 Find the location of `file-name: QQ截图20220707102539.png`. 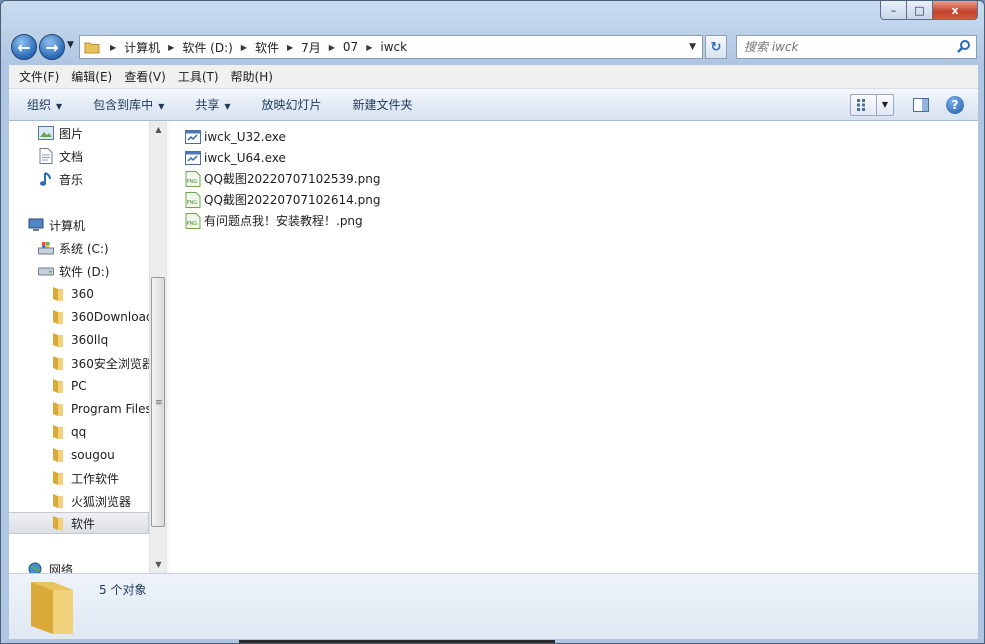

file-name: QQ截图20220707102539.png is located at coordinates (292, 179).